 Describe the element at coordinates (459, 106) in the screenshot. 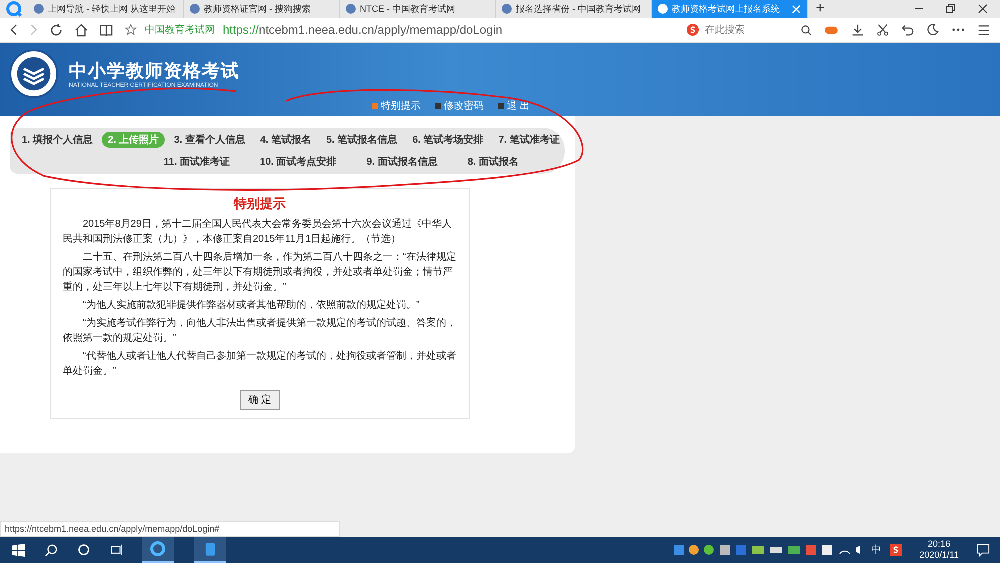

I see `header-link: 修改密码` at that location.